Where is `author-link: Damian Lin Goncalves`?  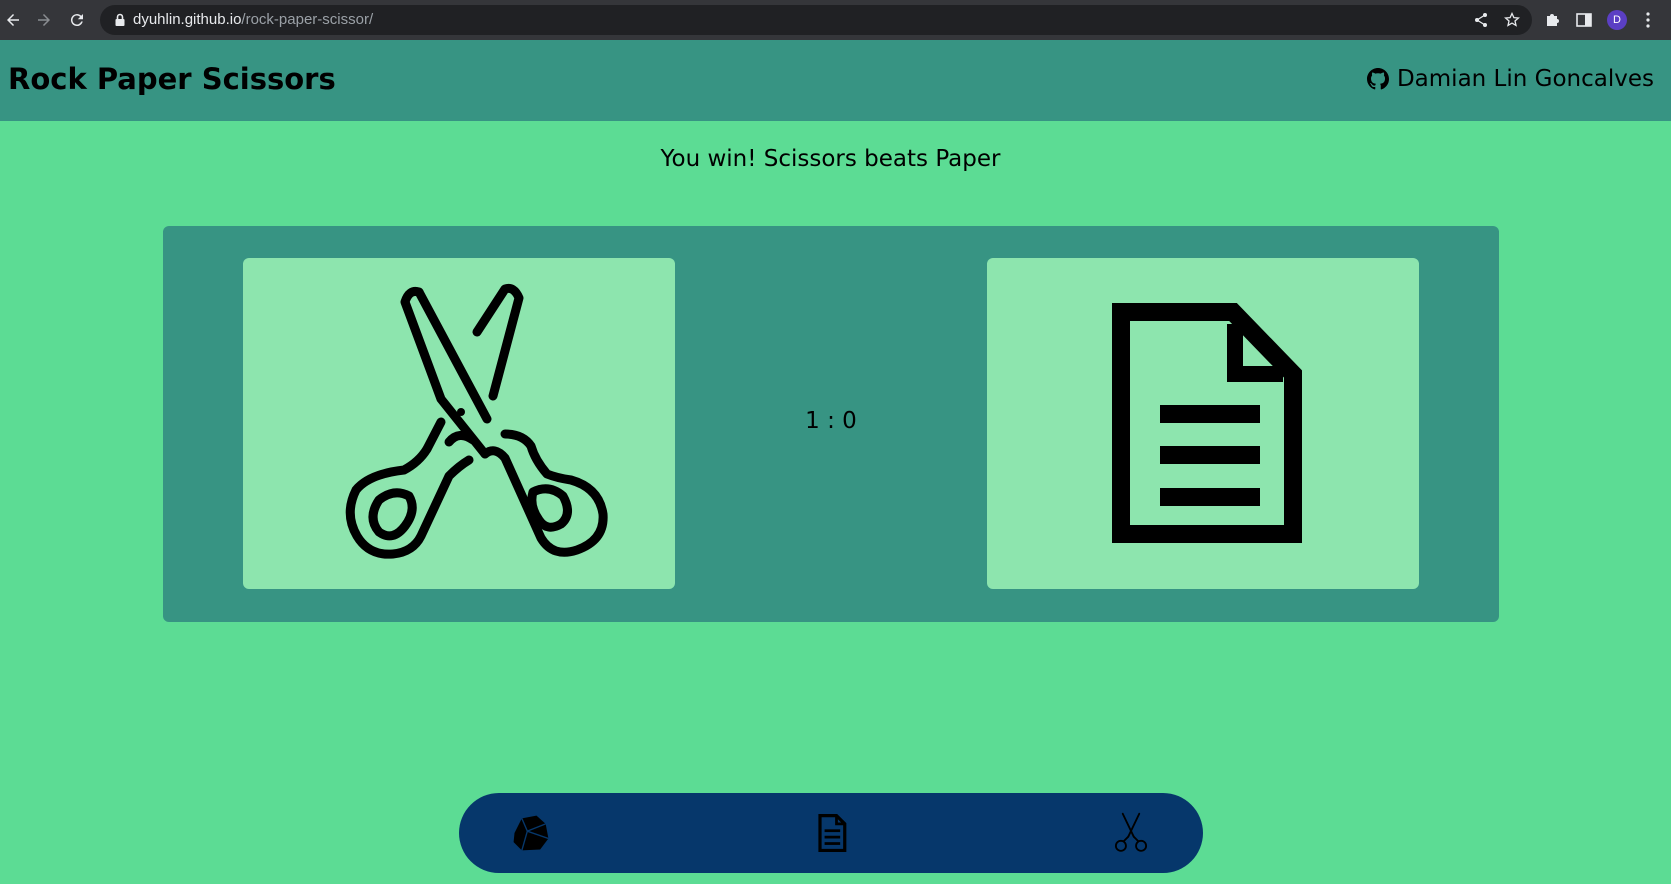
author-link: Damian Lin Goncalves is located at coordinates (1510, 79).